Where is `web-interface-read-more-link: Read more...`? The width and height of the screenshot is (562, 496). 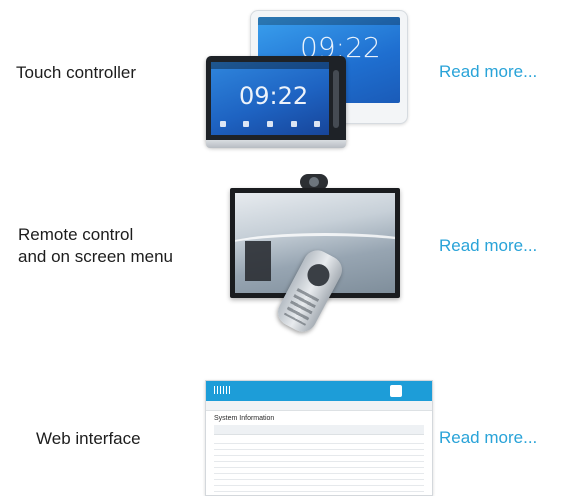
web-interface-read-more-link: Read more... is located at coordinates (488, 438).